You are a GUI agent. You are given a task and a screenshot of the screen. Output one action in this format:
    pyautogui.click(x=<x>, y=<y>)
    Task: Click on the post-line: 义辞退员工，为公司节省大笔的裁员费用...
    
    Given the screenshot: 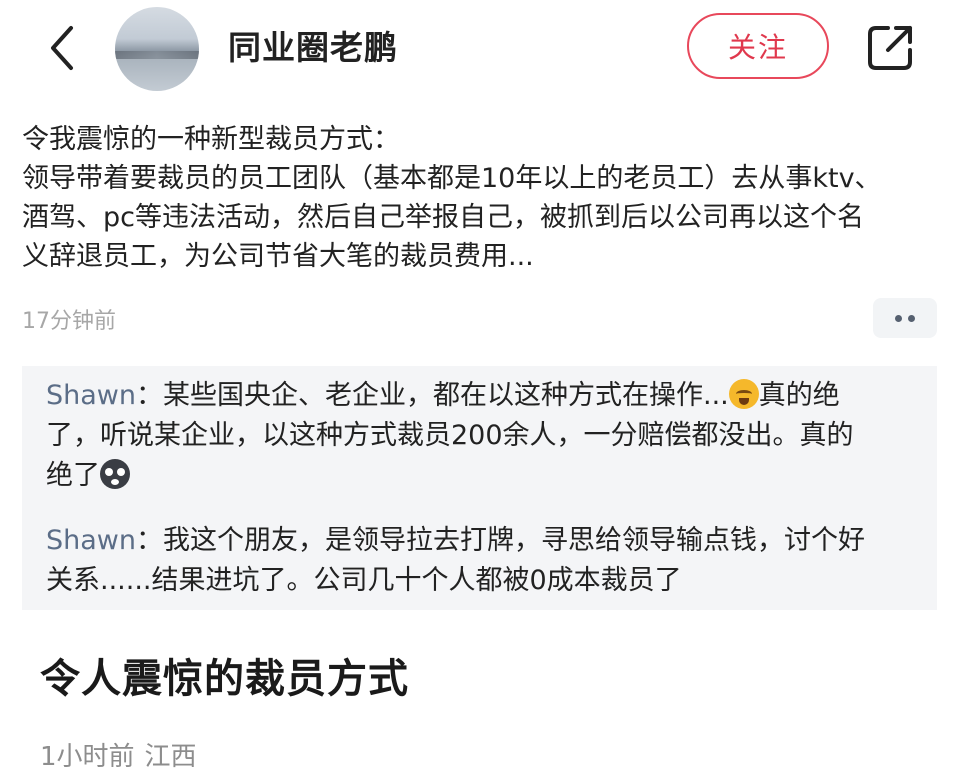 What is the action you would take?
    pyautogui.click(x=278, y=256)
    